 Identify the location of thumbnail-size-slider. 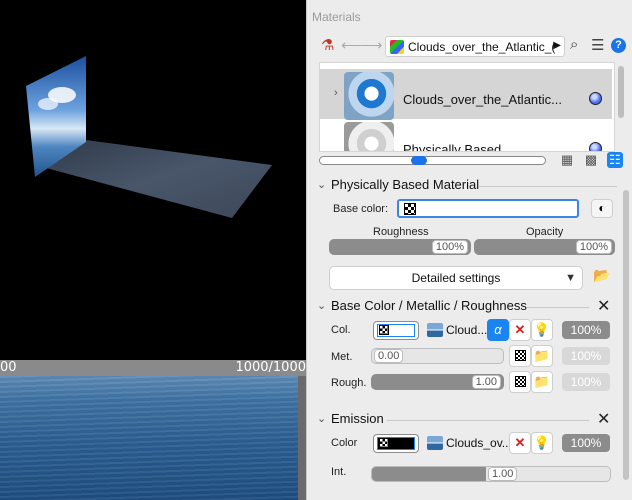
(432, 160).